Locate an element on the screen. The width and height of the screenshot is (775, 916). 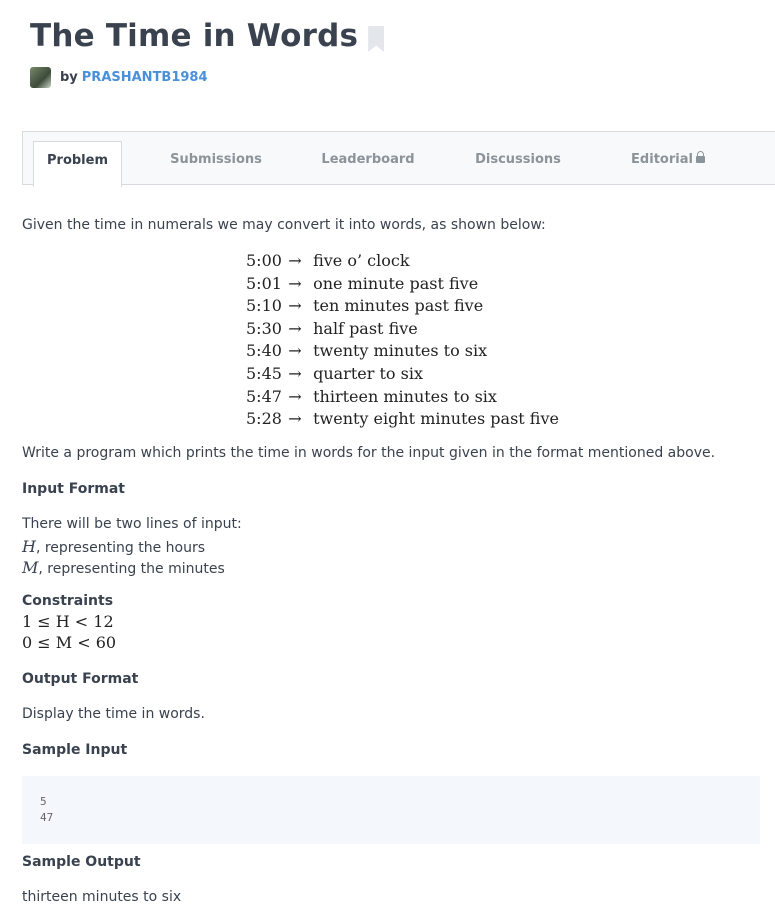
lock-icon is located at coordinates (700, 157).